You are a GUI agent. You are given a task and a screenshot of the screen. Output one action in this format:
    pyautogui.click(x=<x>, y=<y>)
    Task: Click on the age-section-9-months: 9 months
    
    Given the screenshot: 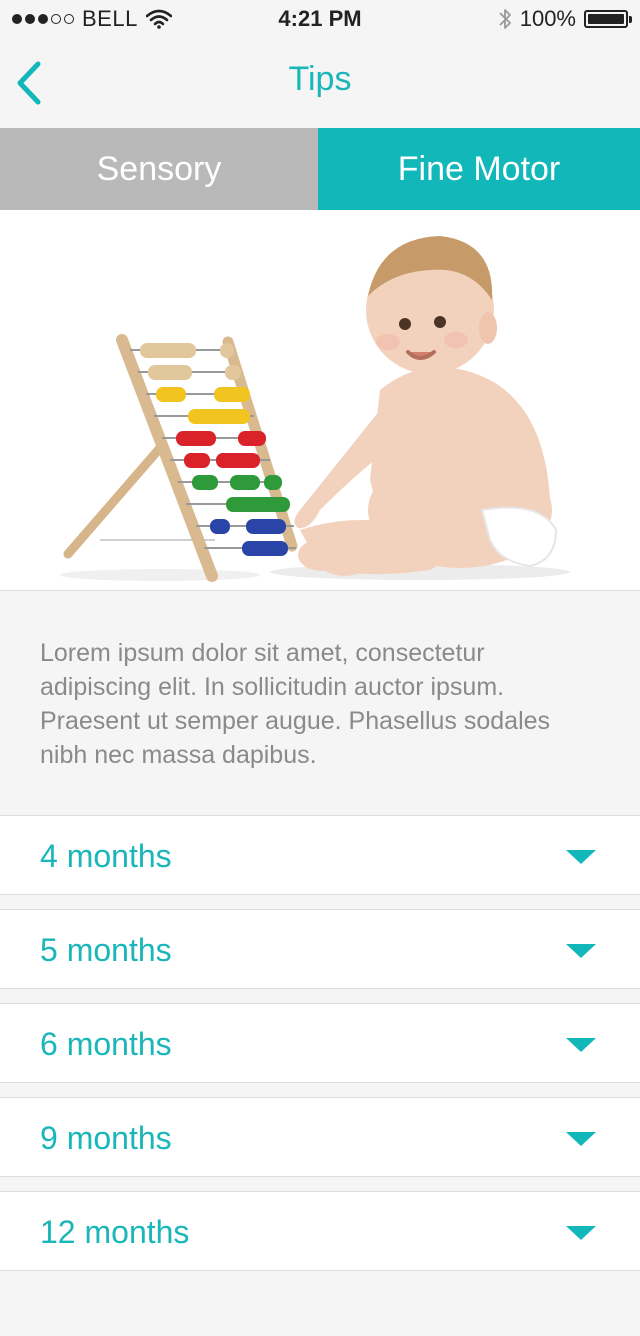 What is the action you would take?
    pyautogui.click(x=320, y=1137)
    